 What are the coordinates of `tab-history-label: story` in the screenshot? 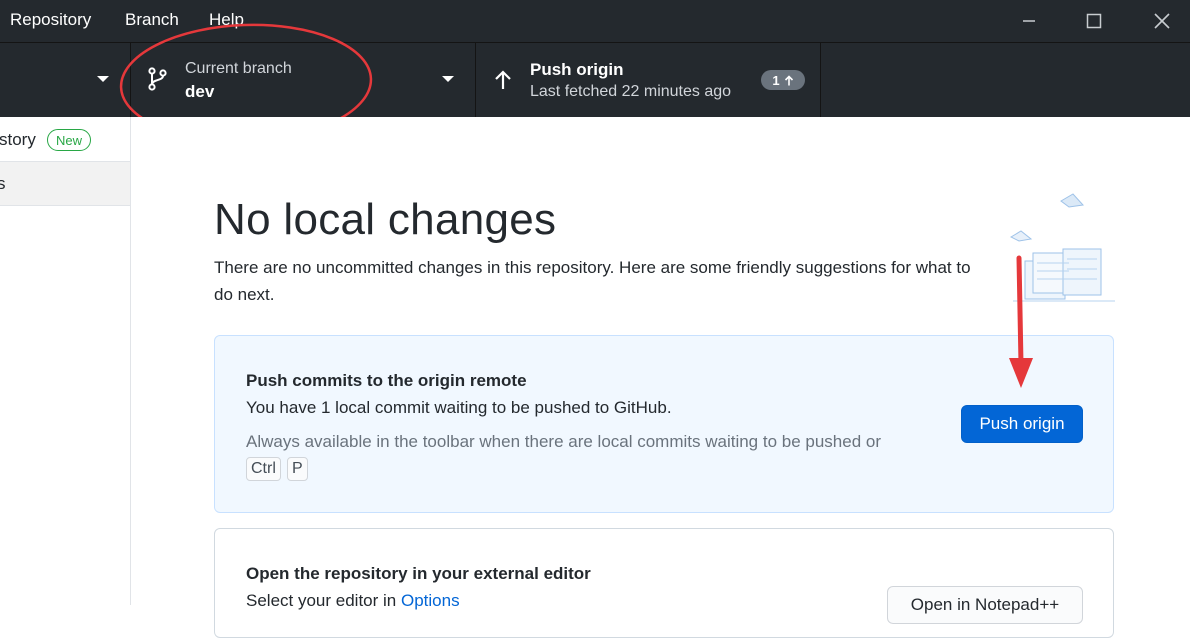 It's located at (18, 139).